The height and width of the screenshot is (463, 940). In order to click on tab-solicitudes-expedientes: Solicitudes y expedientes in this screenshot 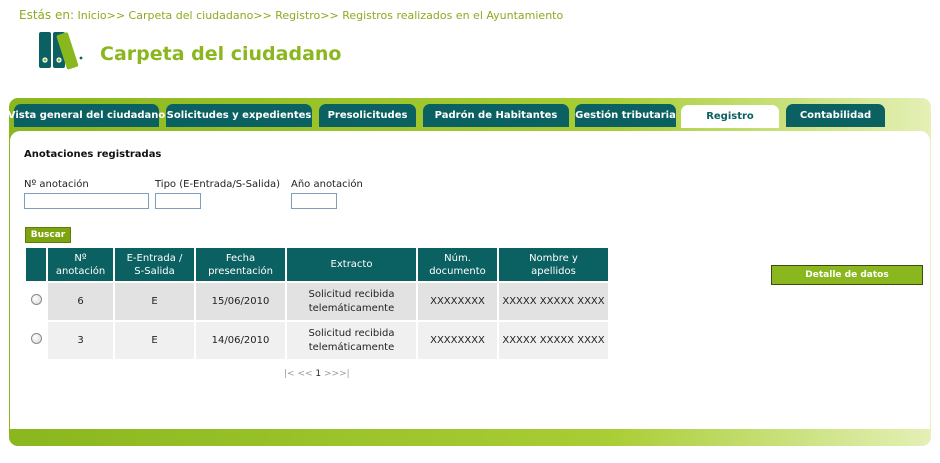, I will do `click(239, 115)`.